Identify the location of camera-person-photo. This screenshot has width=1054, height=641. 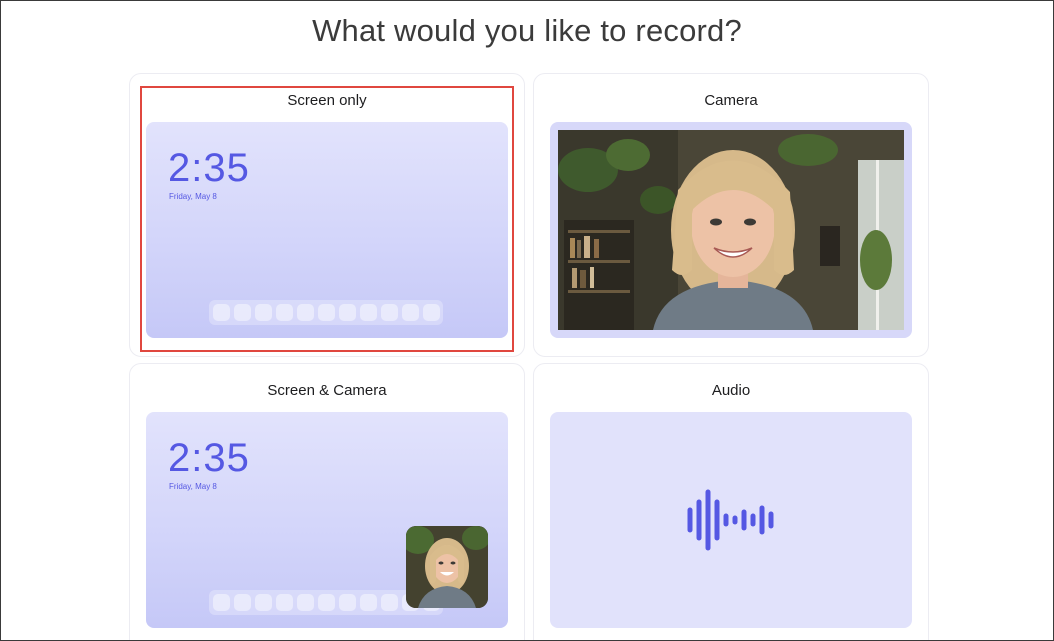
(731, 230).